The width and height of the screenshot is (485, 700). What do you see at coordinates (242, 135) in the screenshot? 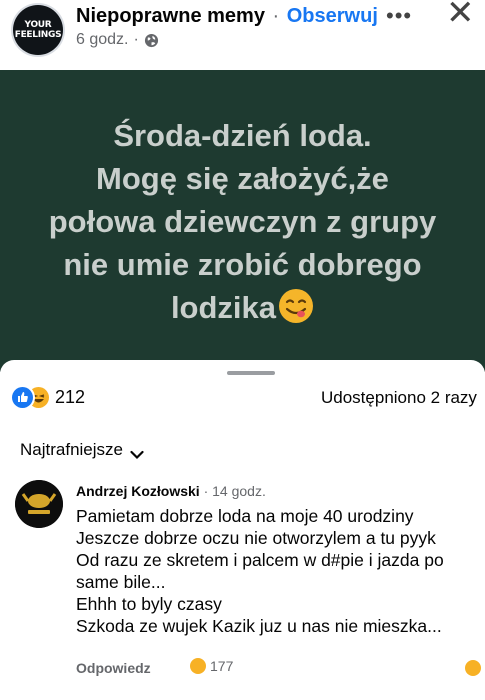
I see `image-line: Środa-dzień loda.` at bounding box center [242, 135].